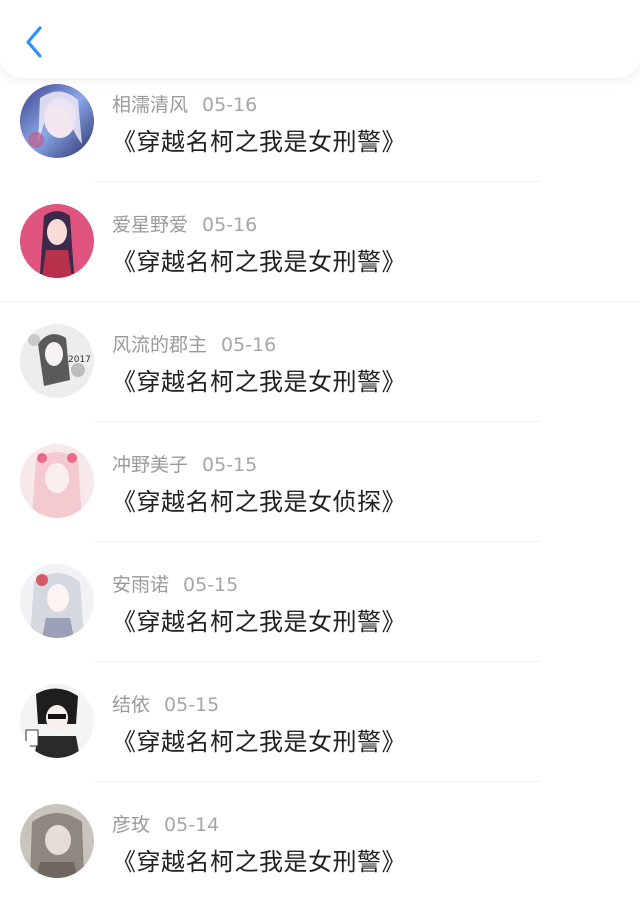 Image resolution: width=640 pixels, height=897 pixels. I want to click on list-item: 彦玫 05-14 《穿越名柯之我是女刑警》, so click(320, 847).